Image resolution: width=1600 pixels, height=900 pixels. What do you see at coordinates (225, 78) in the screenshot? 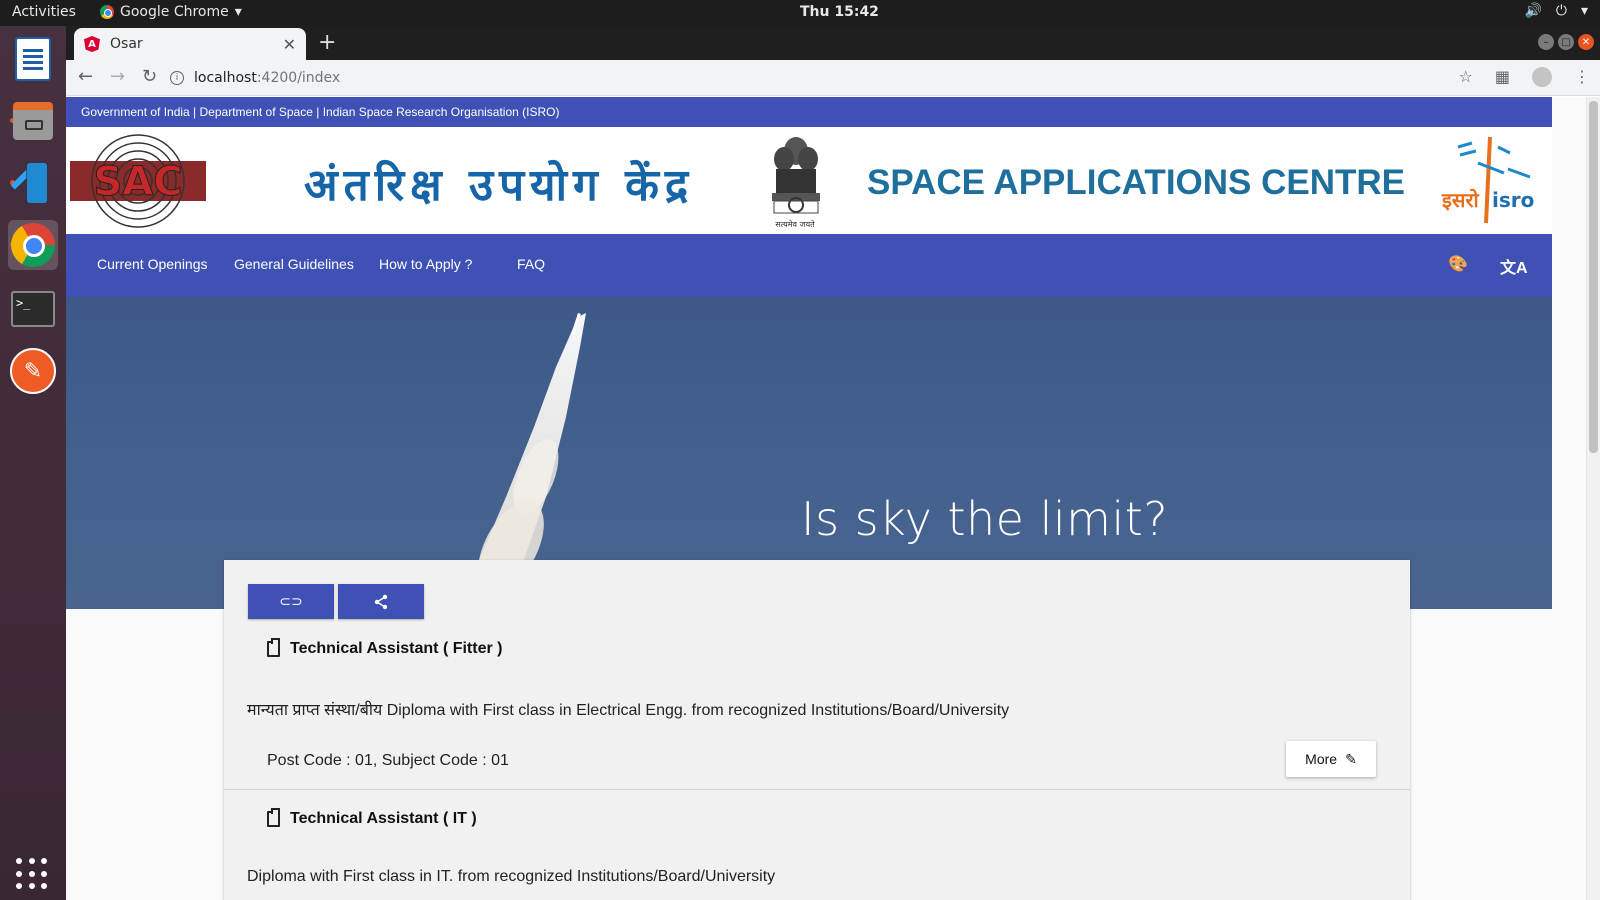
I see `url-host: localhost` at bounding box center [225, 78].